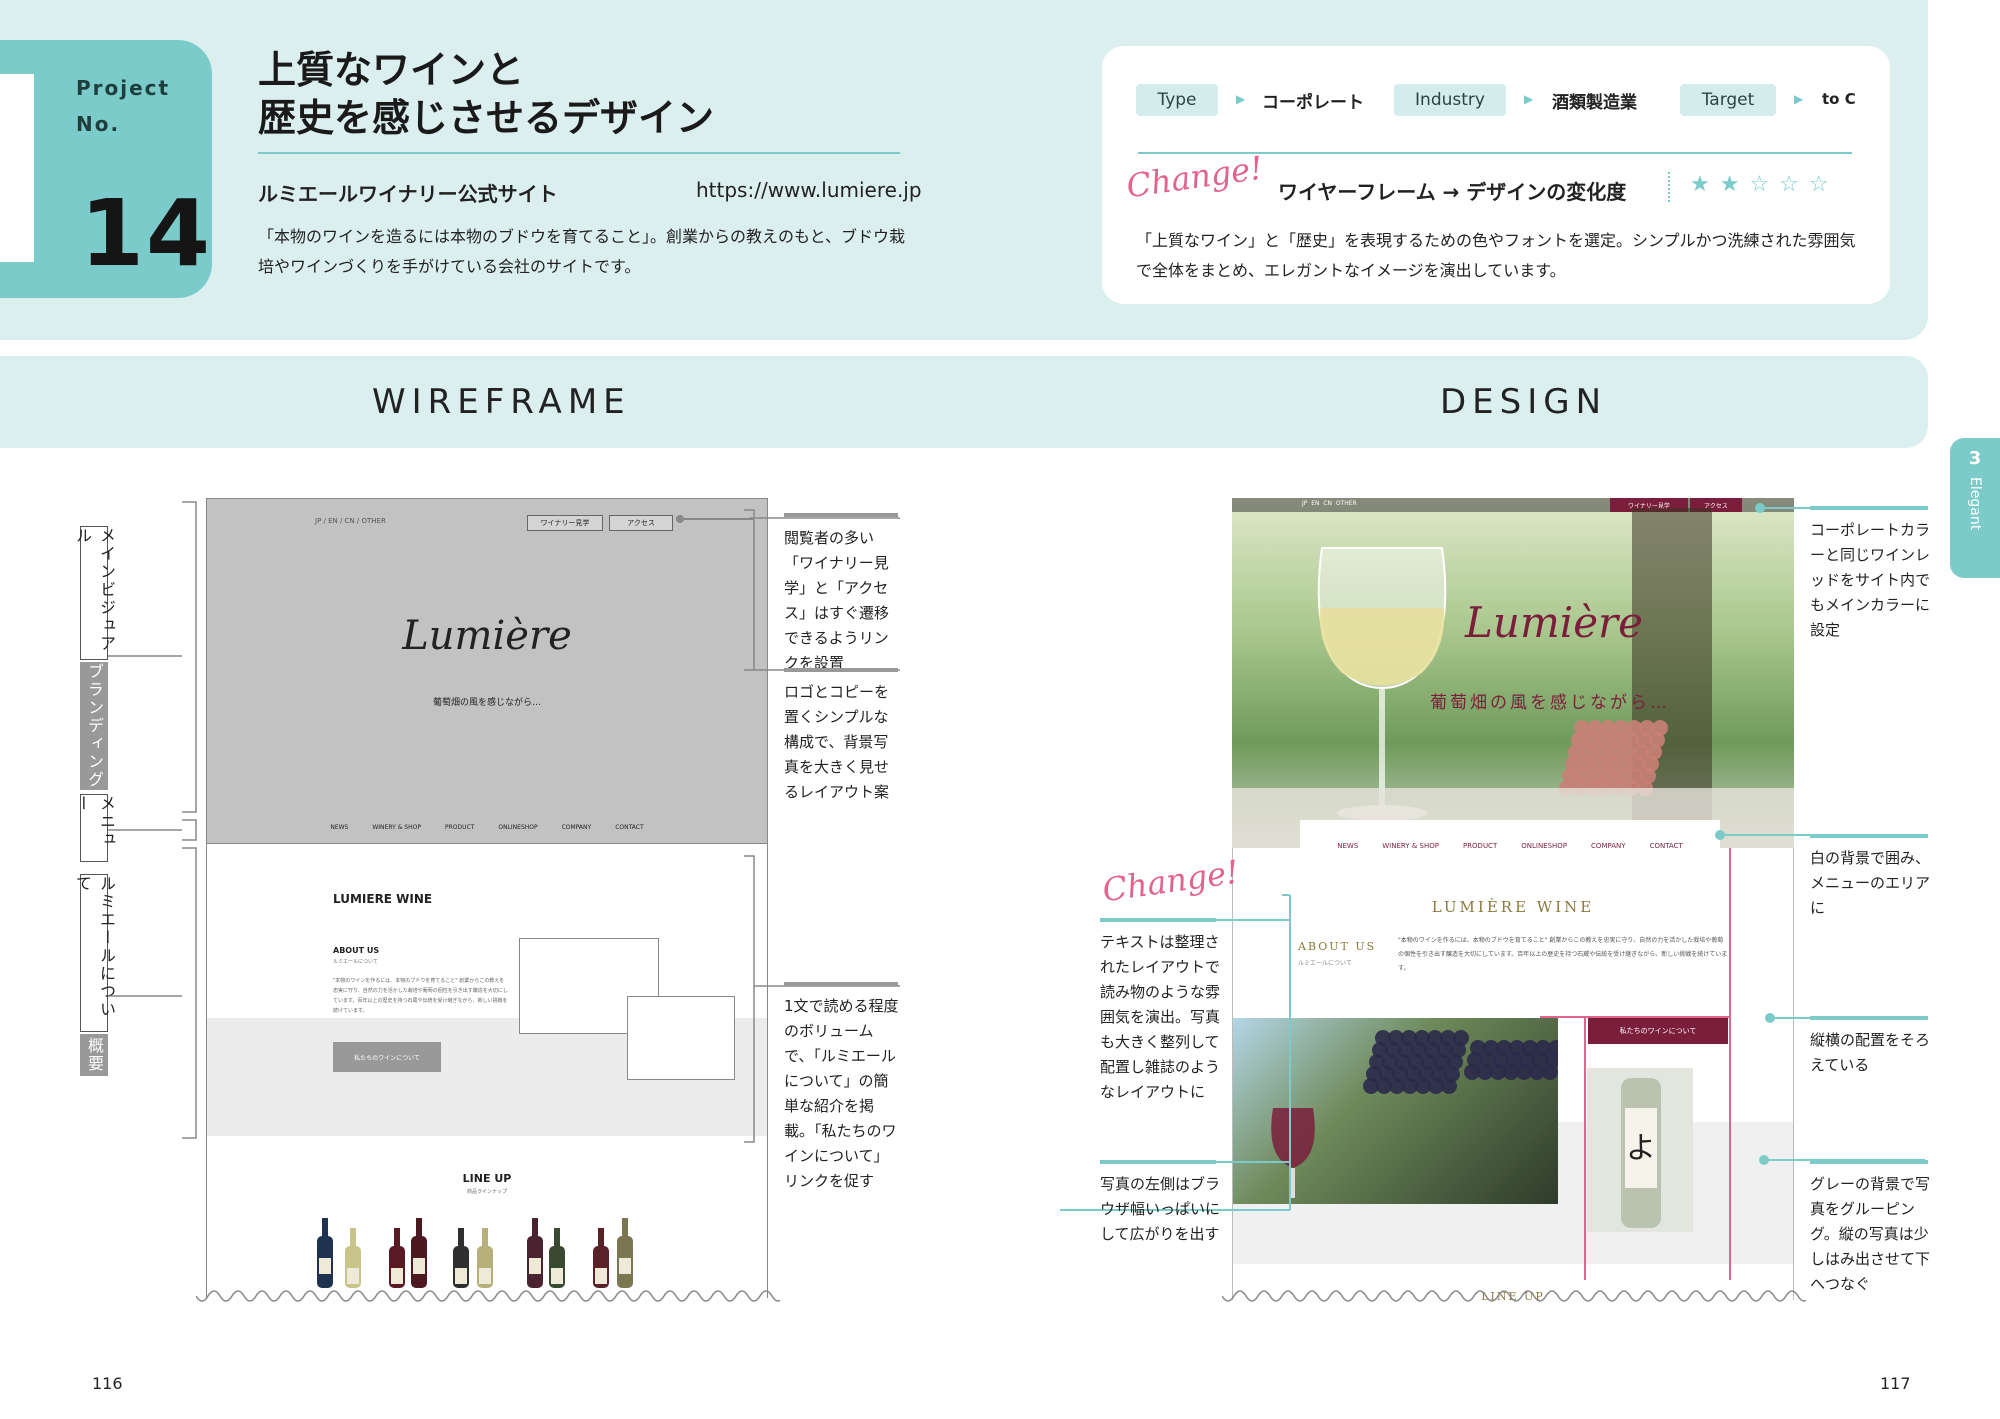 This screenshot has width=2000, height=1419. I want to click on wireframe-winery-button: ワイナリー見学, so click(565, 523).